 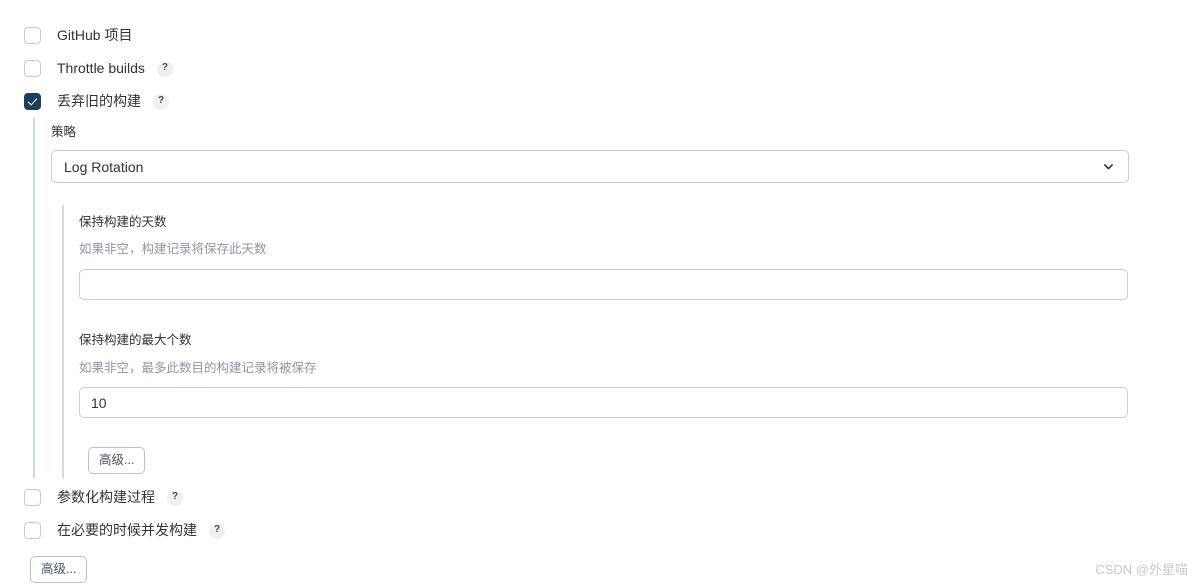 What do you see at coordinates (32, 530) in the screenshot?
I see `checkbox-concurrent-builds` at bounding box center [32, 530].